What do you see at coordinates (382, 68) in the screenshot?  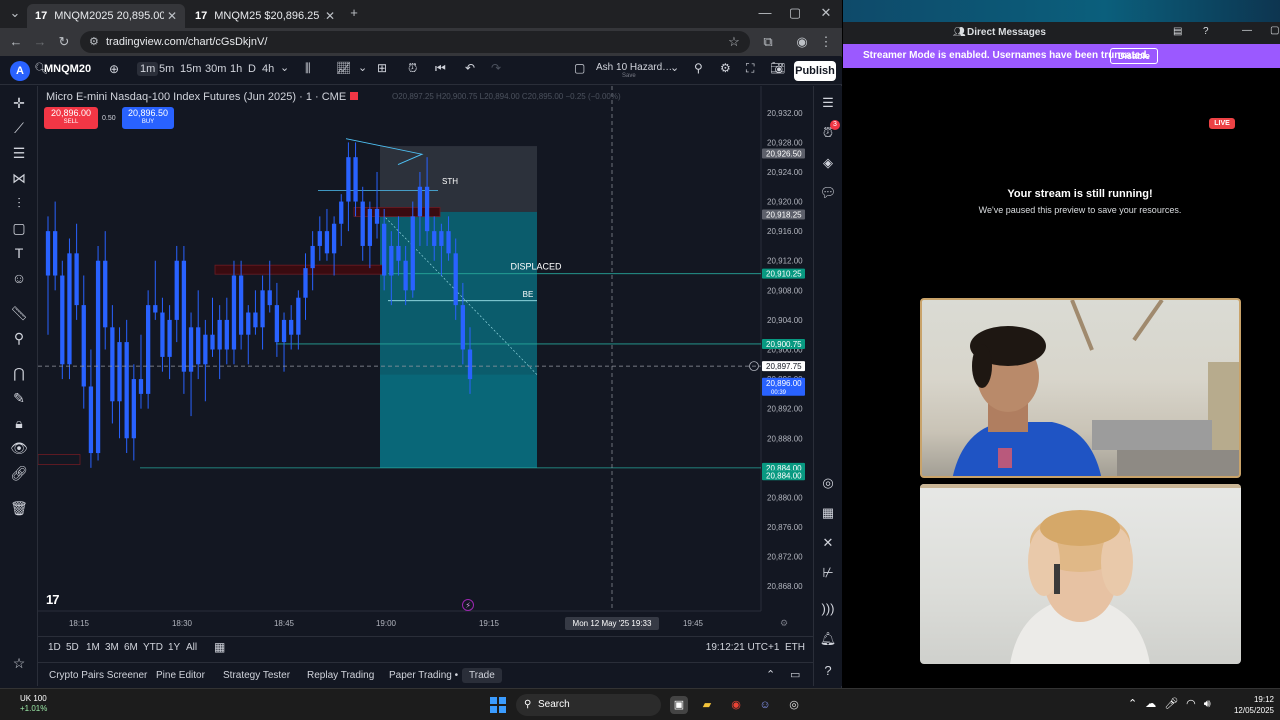 I see `templates-icon: ⊞` at bounding box center [382, 68].